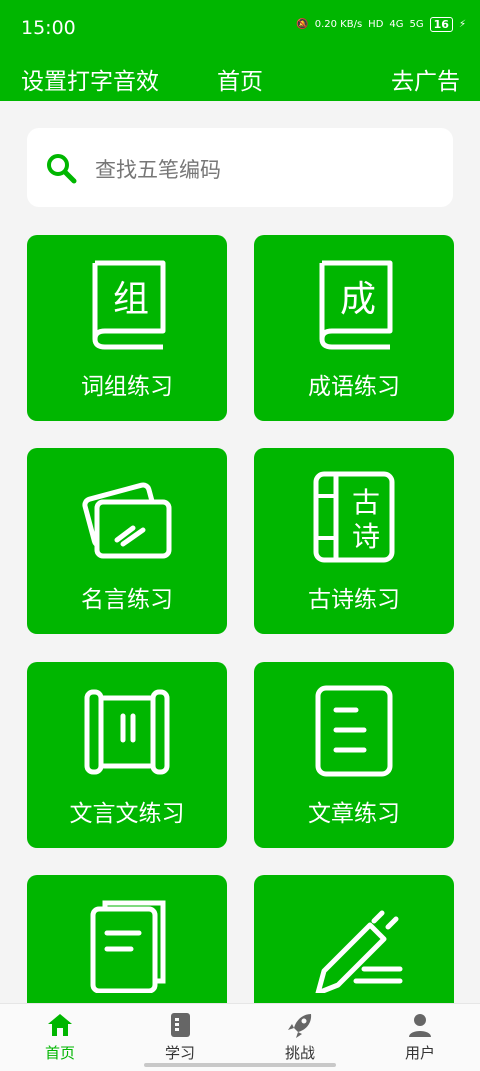 This screenshot has width=480, height=1071. What do you see at coordinates (300, 1026) in the screenshot?
I see `rocket-icon` at bounding box center [300, 1026].